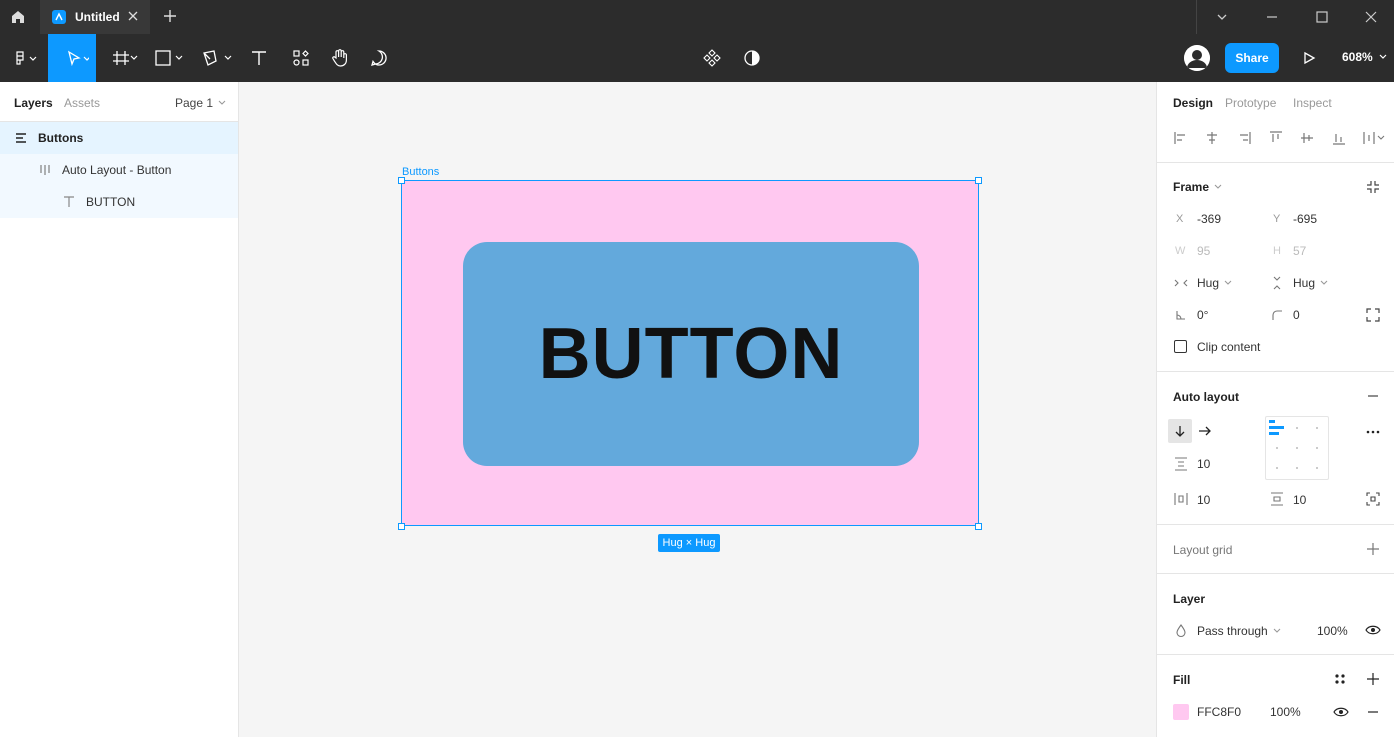 The width and height of the screenshot is (1394, 737). What do you see at coordinates (133, 16) in the screenshot?
I see `close-tab-icon` at bounding box center [133, 16].